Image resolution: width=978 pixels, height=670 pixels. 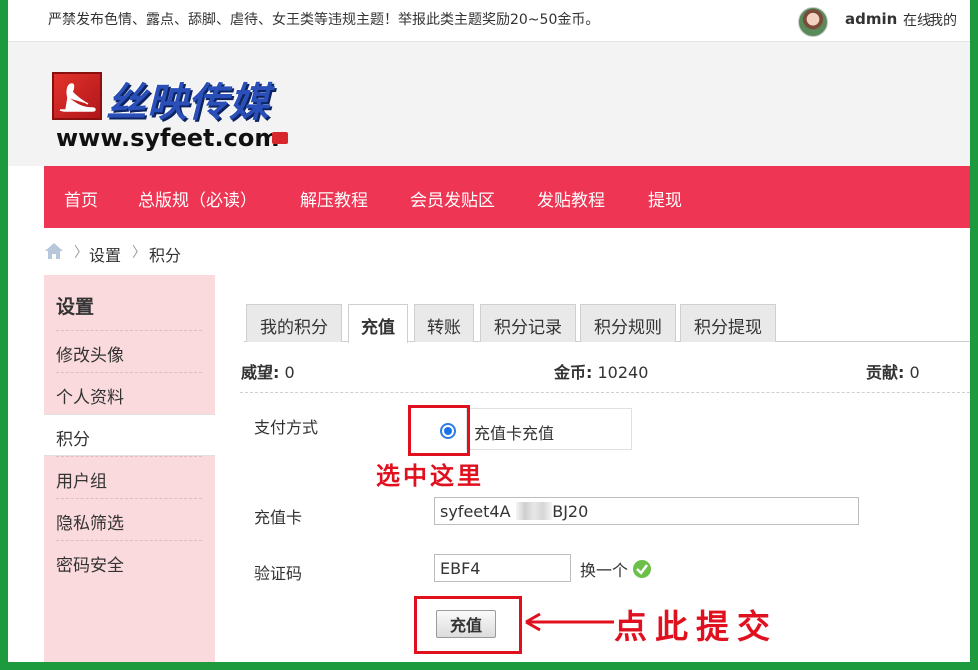 What do you see at coordinates (914, 372) in the screenshot?
I see `stat-contribution-value: 0` at bounding box center [914, 372].